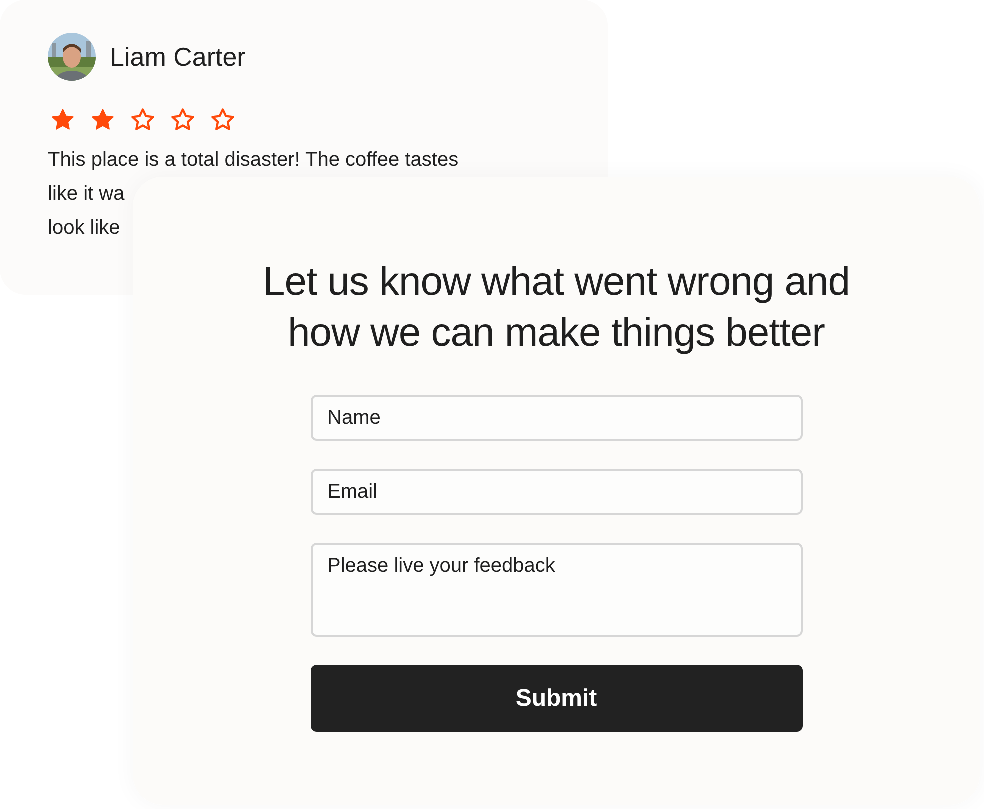 The height and width of the screenshot is (809, 984). What do you see at coordinates (557, 308) in the screenshot?
I see `form-title: Let us know what went wrong and how we can make things better` at bounding box center [557, 308].